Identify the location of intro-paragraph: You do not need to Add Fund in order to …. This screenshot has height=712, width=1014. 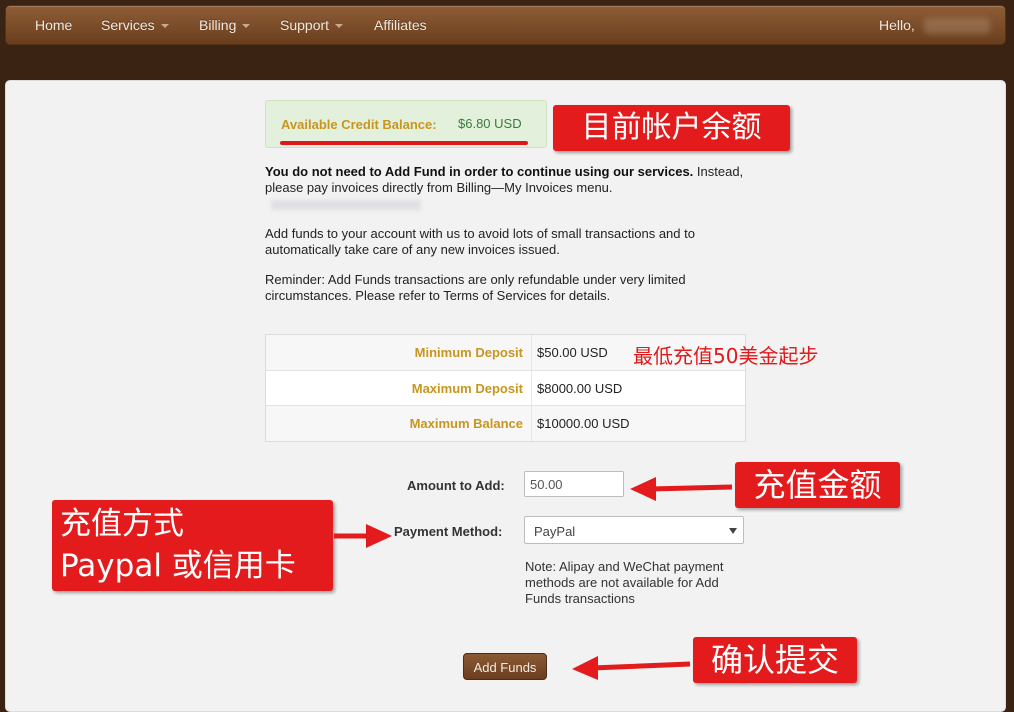
(505, 188).